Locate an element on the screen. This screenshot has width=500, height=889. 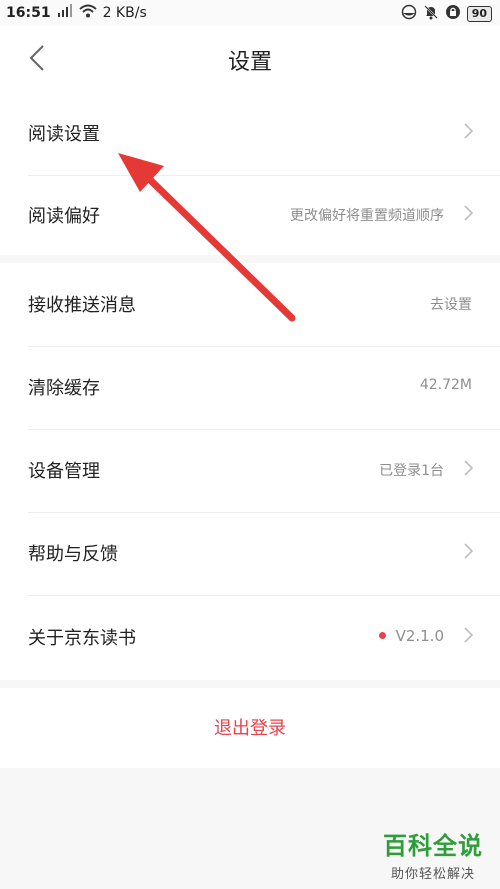
watermark-title: 百科全说 is located at coordinates (433, 846).